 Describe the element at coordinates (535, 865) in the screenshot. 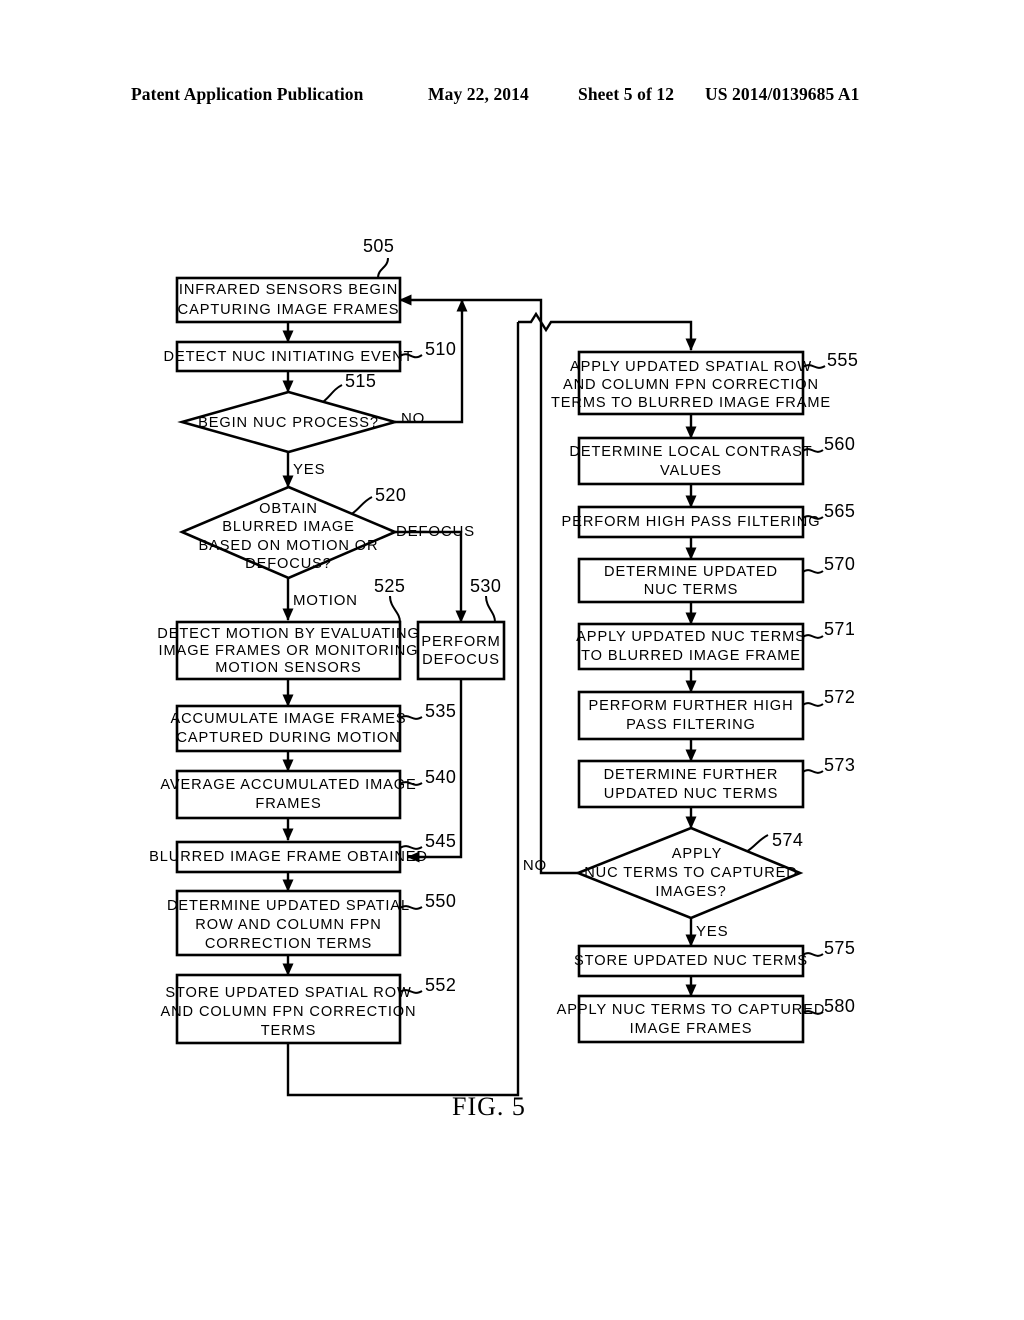

I see `edge-label-574-no: NO` at that location.